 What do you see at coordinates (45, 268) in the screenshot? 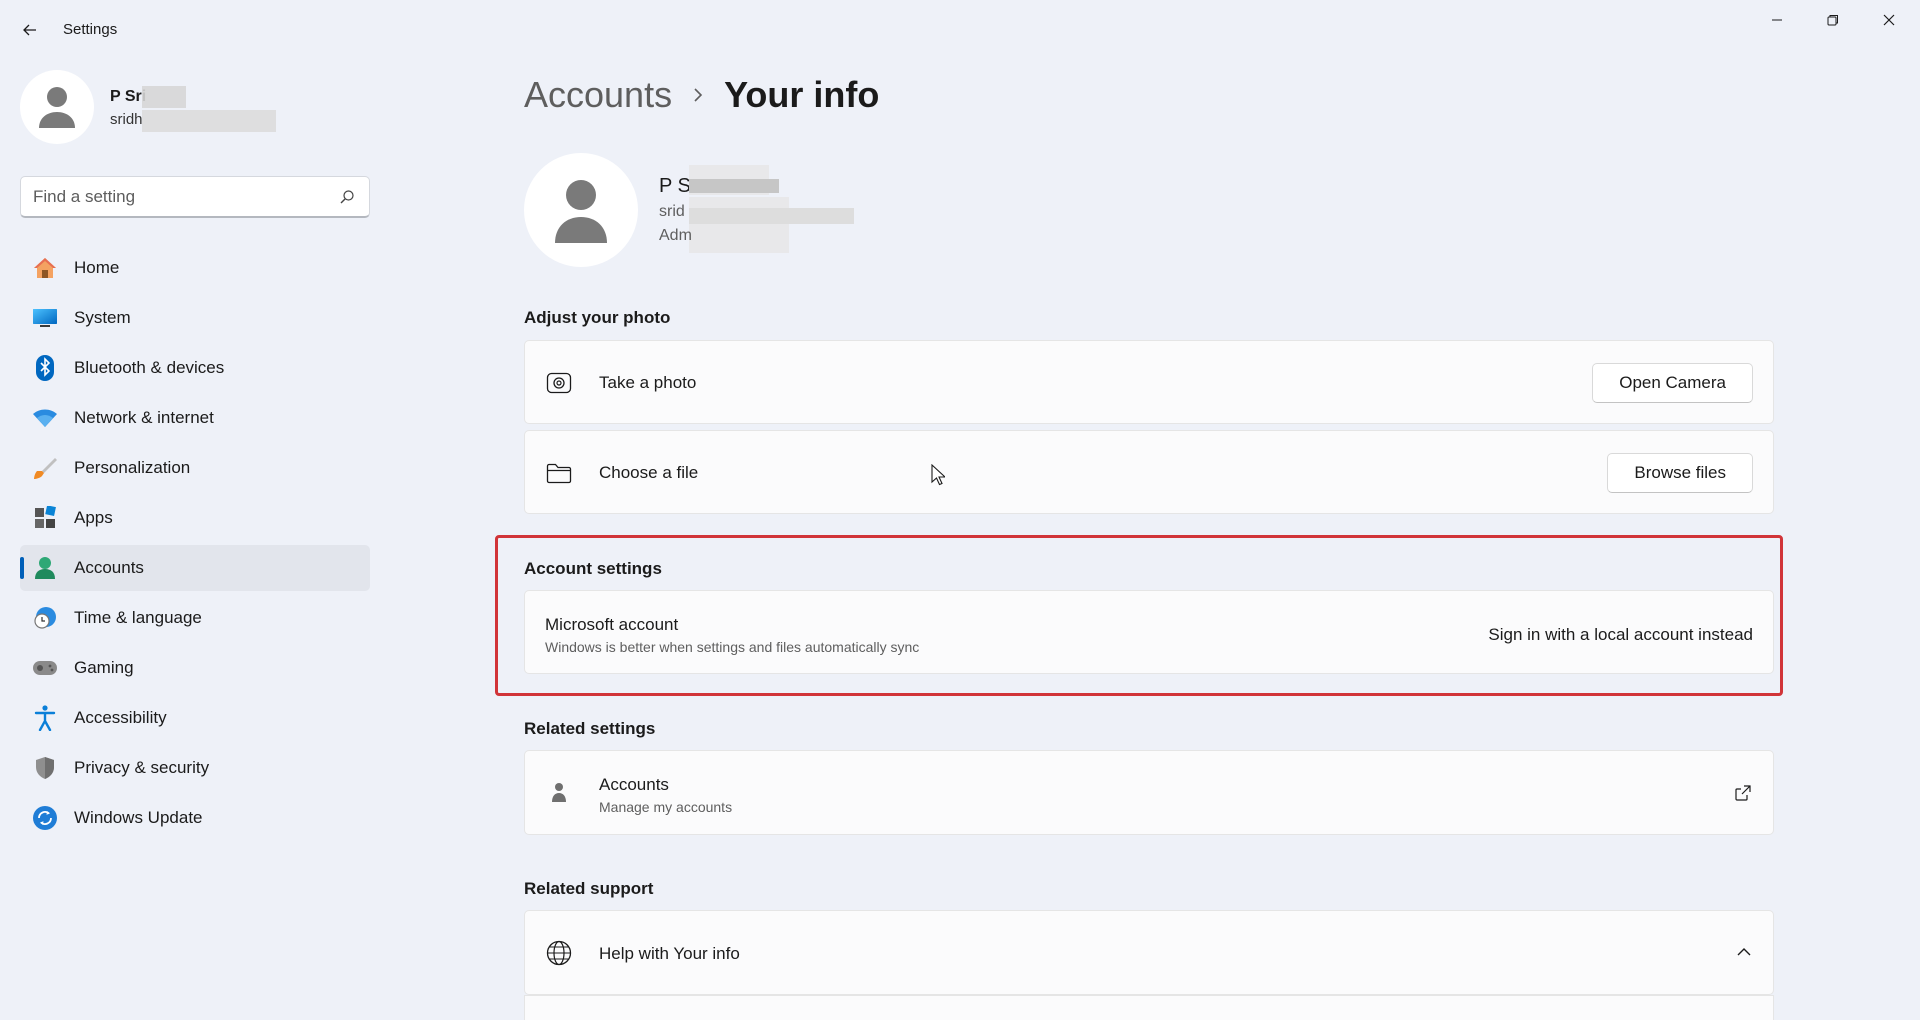
I see `home-icon` at bounding box center [45, 268].